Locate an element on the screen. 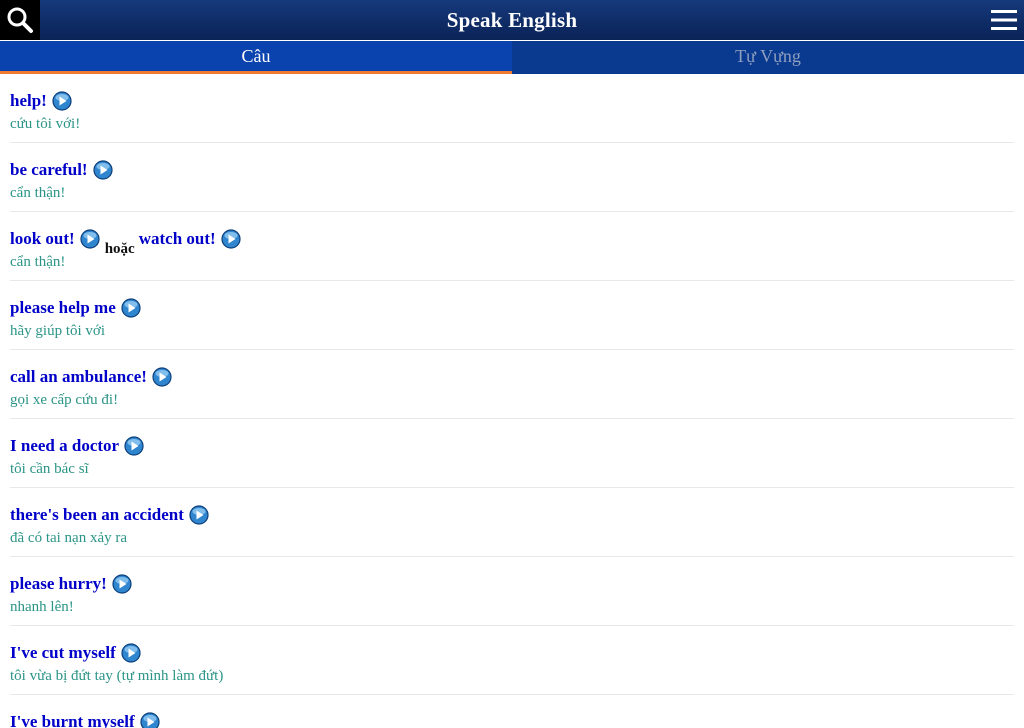 The width and height of the screenshot is (1024, 728). phrase-row: be careful! is located at coordinates (512, 162).